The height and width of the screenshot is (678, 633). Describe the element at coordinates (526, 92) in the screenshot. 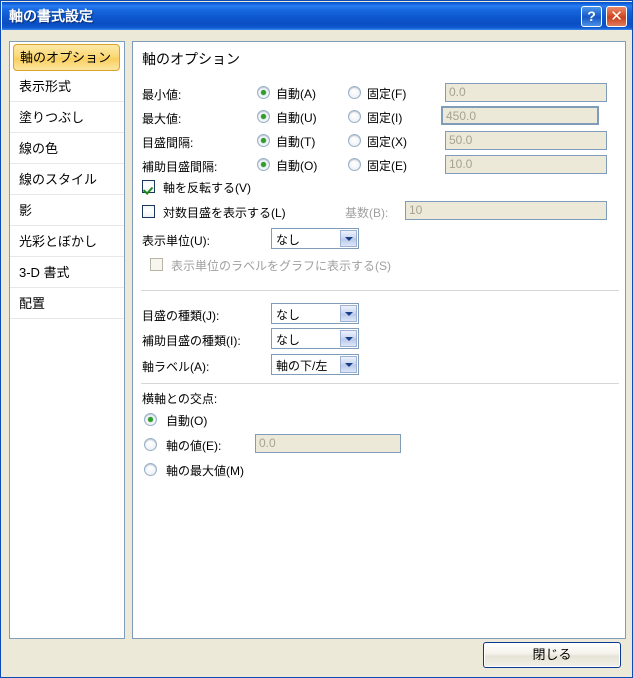

I see `minimum-value-field: 0.0` at that location.